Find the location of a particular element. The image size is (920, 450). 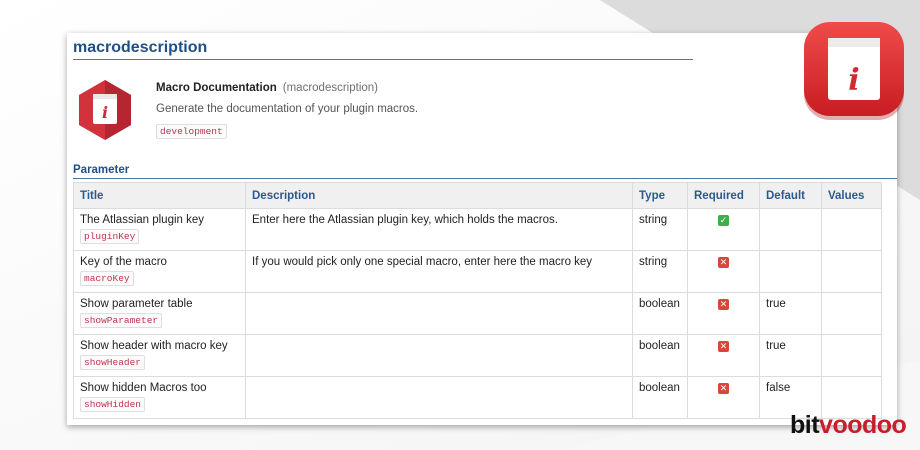

param-title: Key of the macro is located at coordinates (123, 262).